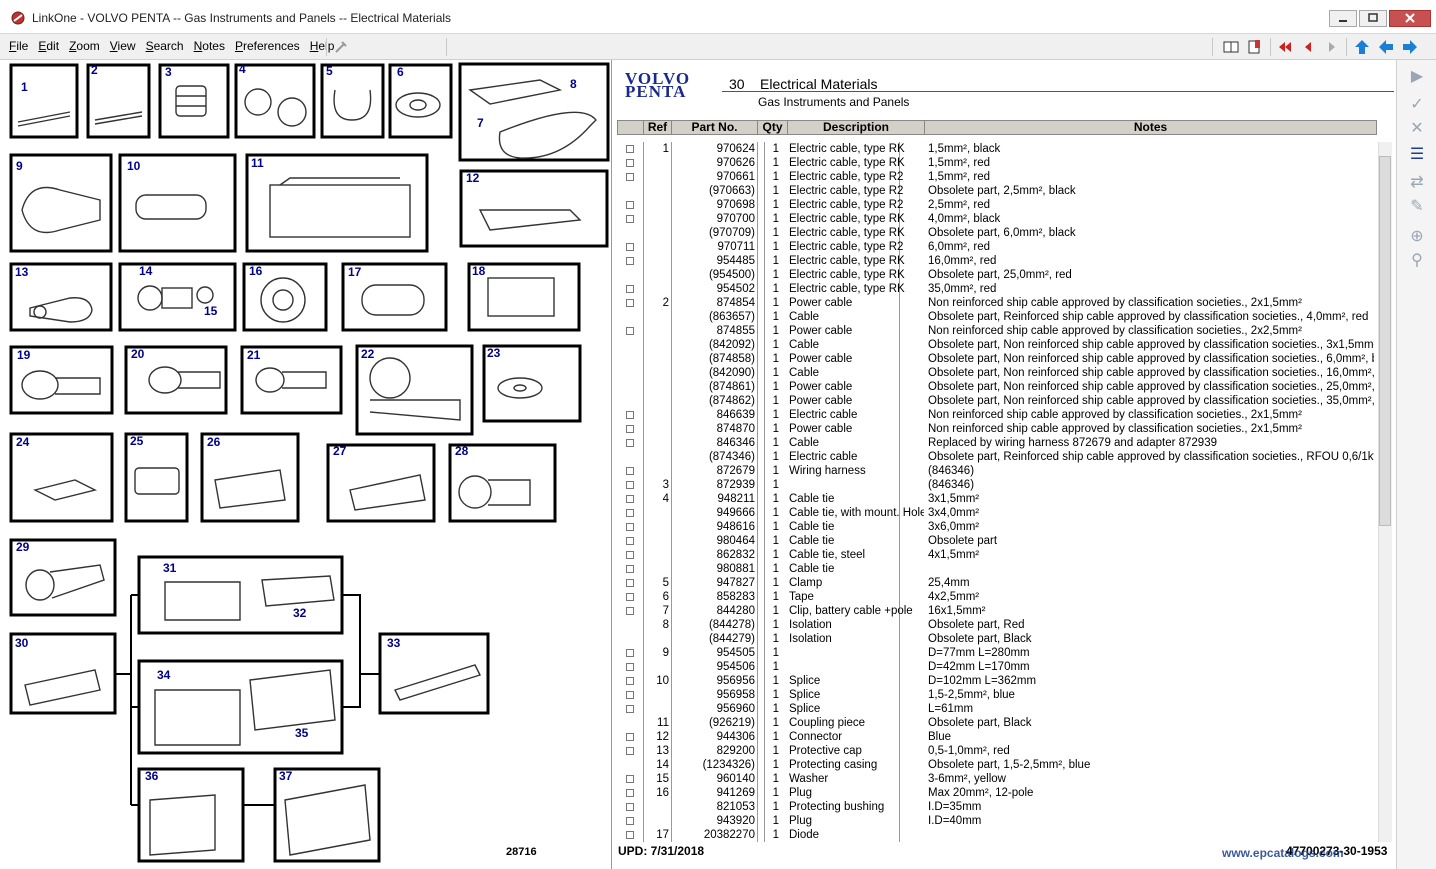 The height and width of the screenshot is (869, 1436). What do you see at coordinates (714, 443) in the screenshot?
I see `cell-part-no: 846346` at bounding box center [714, 443].